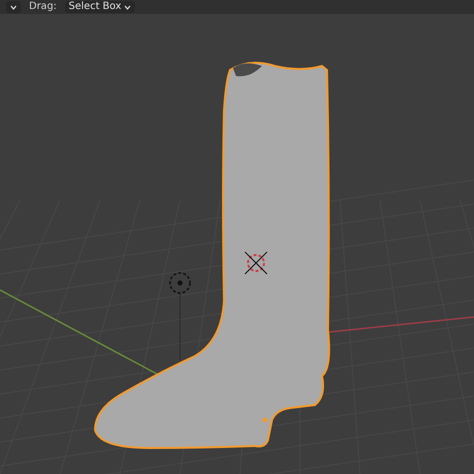 The height and width of the screenshot is (474, 474). I want to click on mode-dropdown, so click(13, 7).